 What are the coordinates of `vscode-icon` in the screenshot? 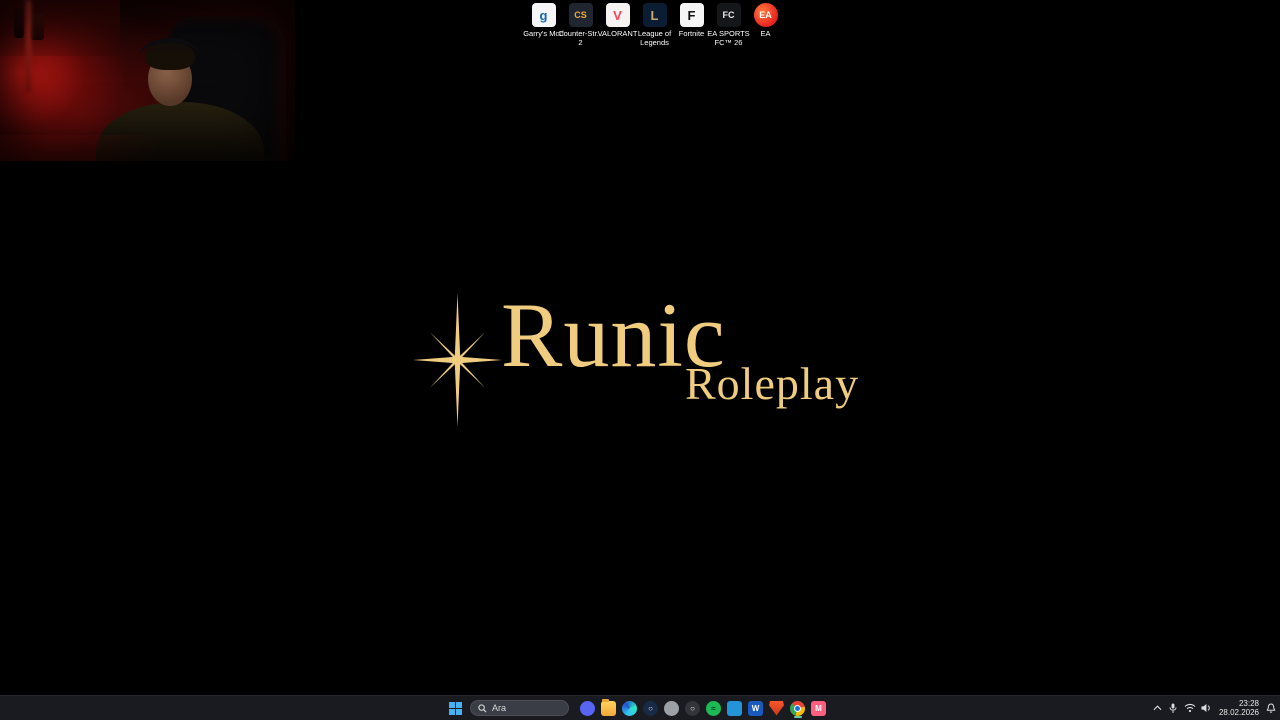 It's located at (734, 708).